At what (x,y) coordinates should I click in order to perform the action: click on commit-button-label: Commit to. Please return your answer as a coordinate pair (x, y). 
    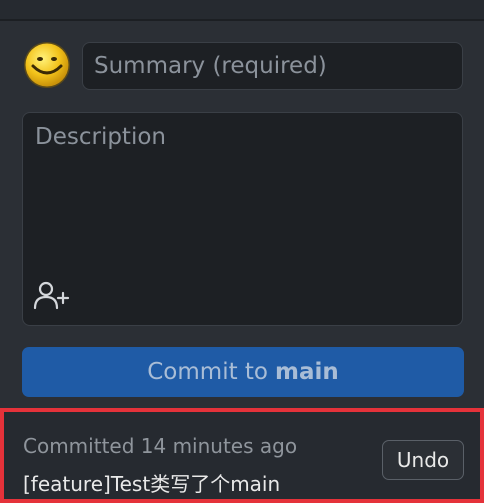
    Looking at the image, I should click on (207, 372).